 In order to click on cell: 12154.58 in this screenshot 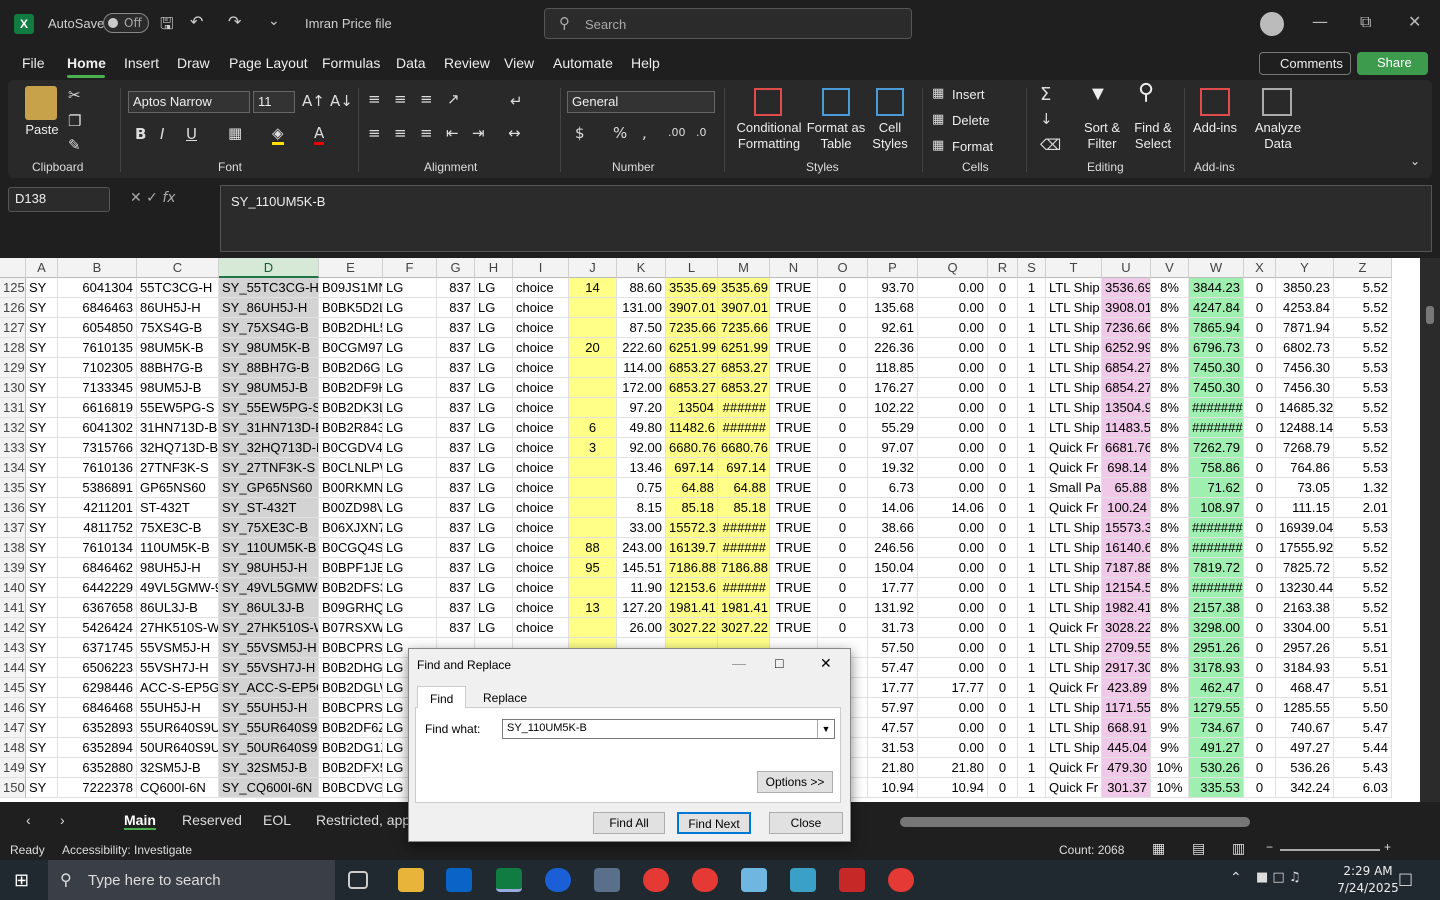, I will do `click(1126, 588)`.